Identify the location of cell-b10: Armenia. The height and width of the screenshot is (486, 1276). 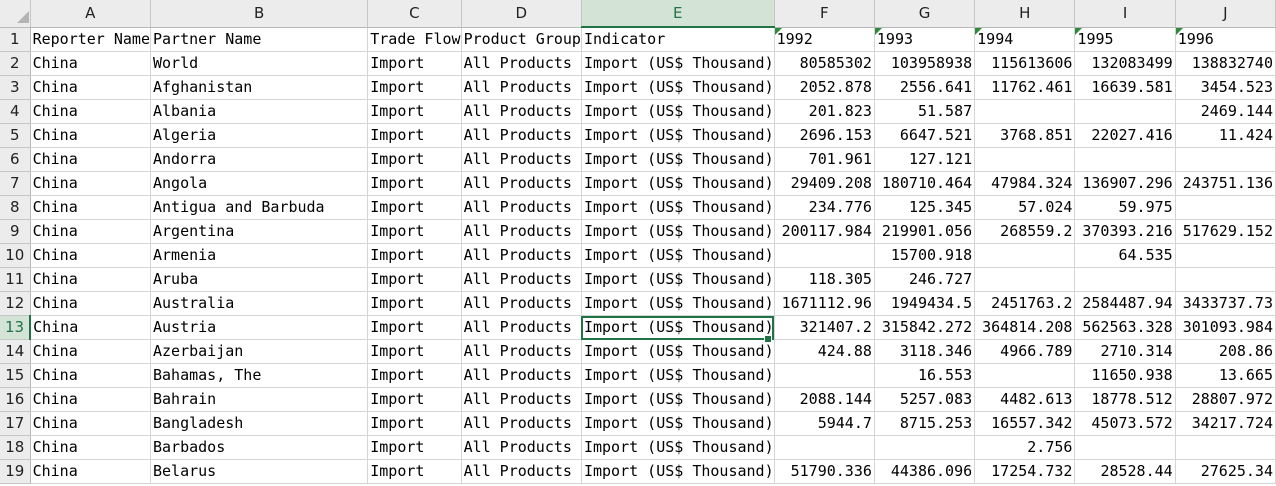
(259, 255).